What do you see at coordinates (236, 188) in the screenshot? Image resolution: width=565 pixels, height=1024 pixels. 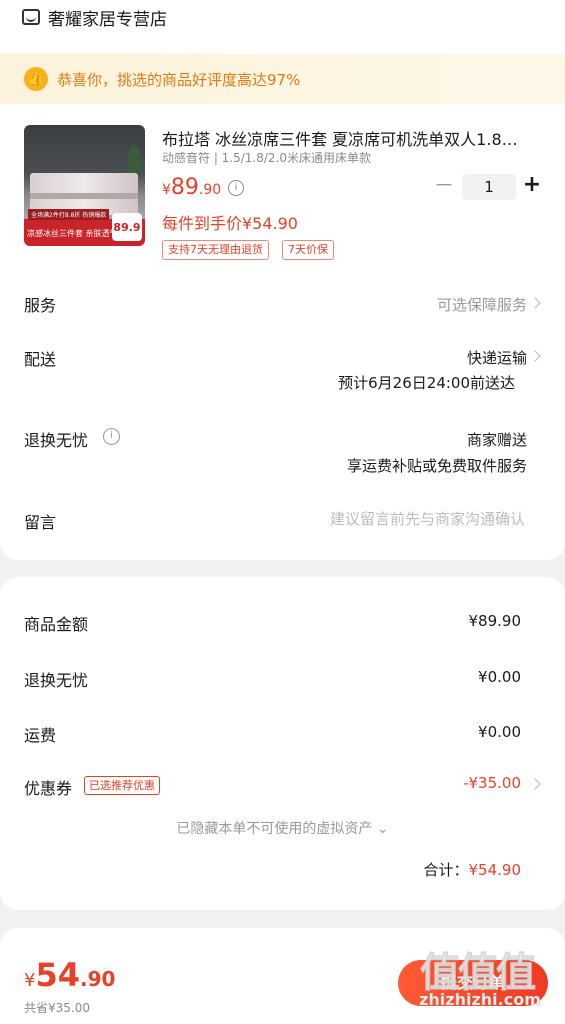 I see `price-info-icon: i` at bounding box center [236, 188].